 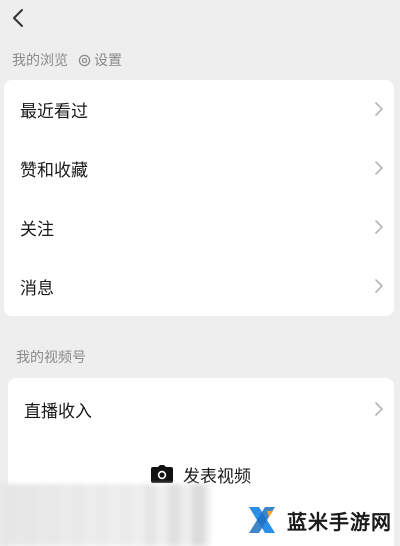 I want to click on list-item-likes-favorites: 赞和收藏, so click(x=199, y=168).